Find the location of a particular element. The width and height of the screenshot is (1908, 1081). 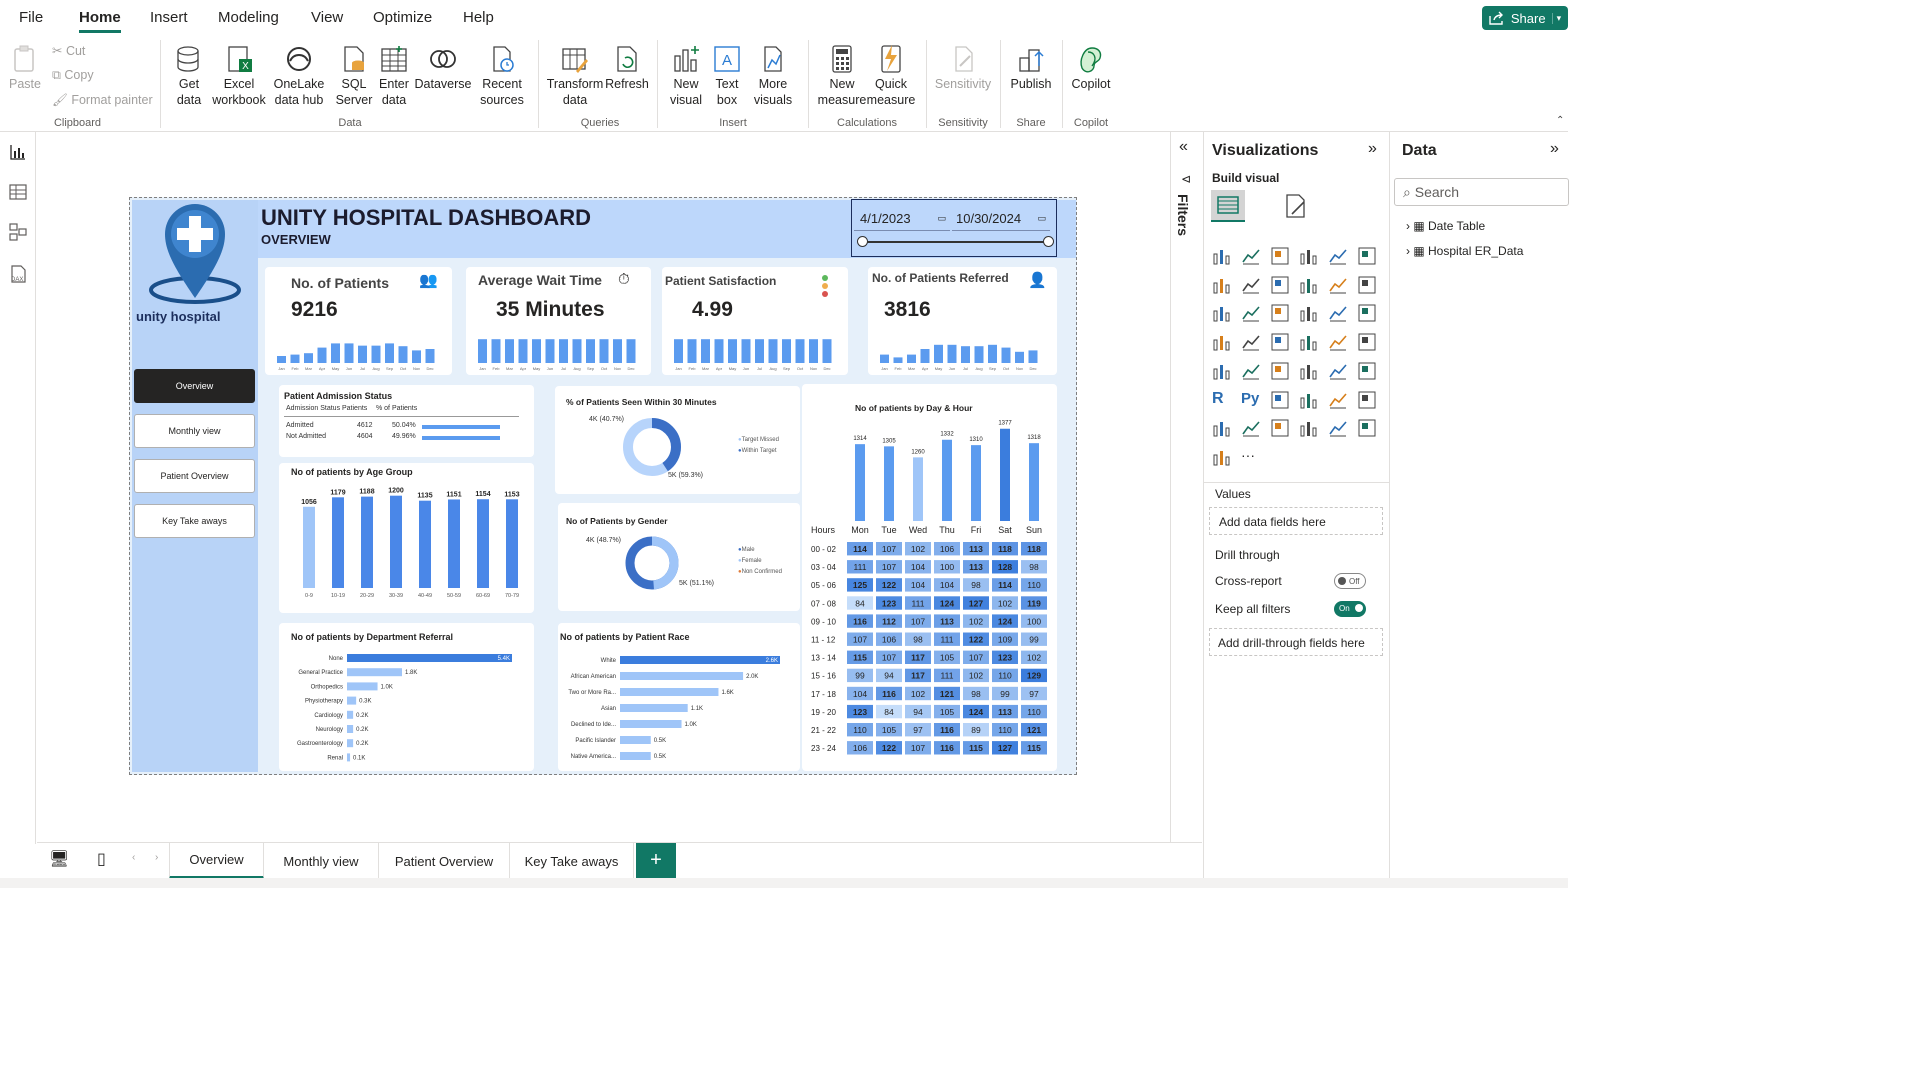

stacked-area-icon is located at coordinates (1281, 286).